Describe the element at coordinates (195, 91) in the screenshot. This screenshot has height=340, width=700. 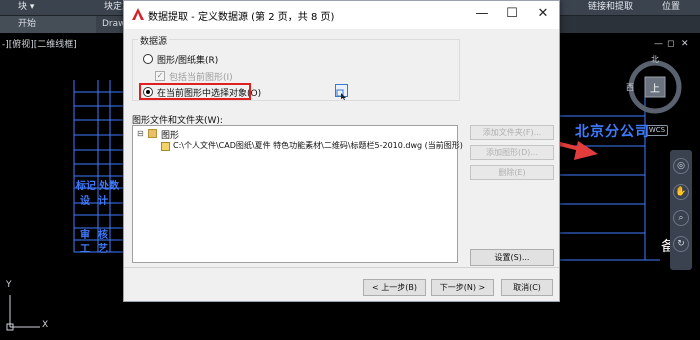
I see `highlight-box` at that location.